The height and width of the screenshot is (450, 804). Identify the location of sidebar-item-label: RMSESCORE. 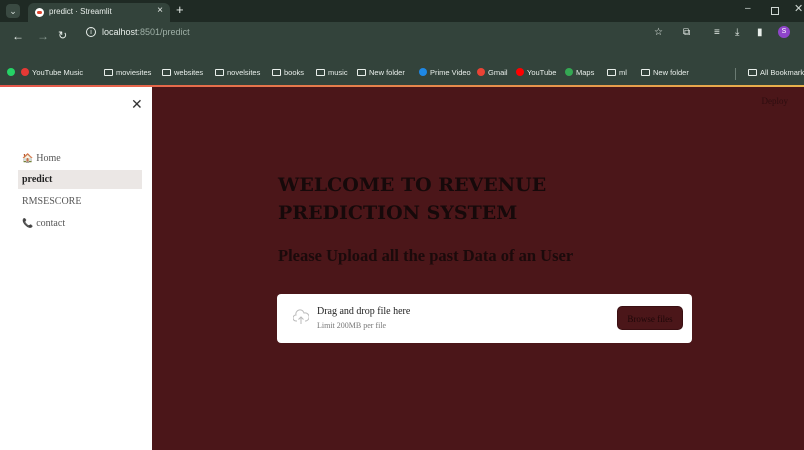
(52, 201).